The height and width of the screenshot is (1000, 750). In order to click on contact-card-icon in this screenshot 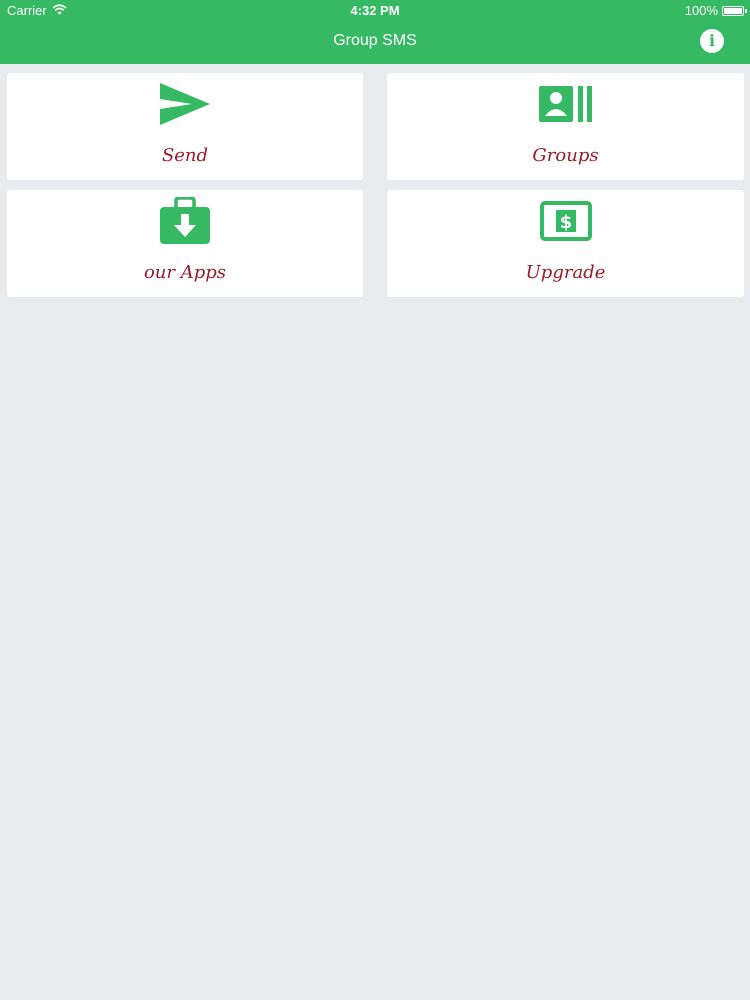, I will do `click(565, 104)`.